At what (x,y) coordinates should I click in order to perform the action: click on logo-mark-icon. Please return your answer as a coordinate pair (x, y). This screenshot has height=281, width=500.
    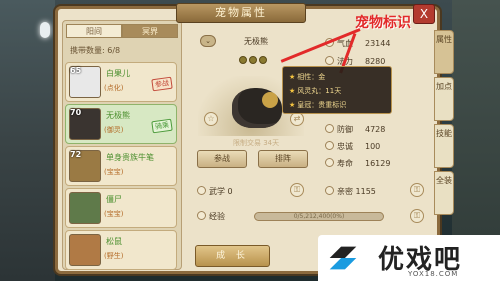
    Looking at the image, I should click on (343, 258).